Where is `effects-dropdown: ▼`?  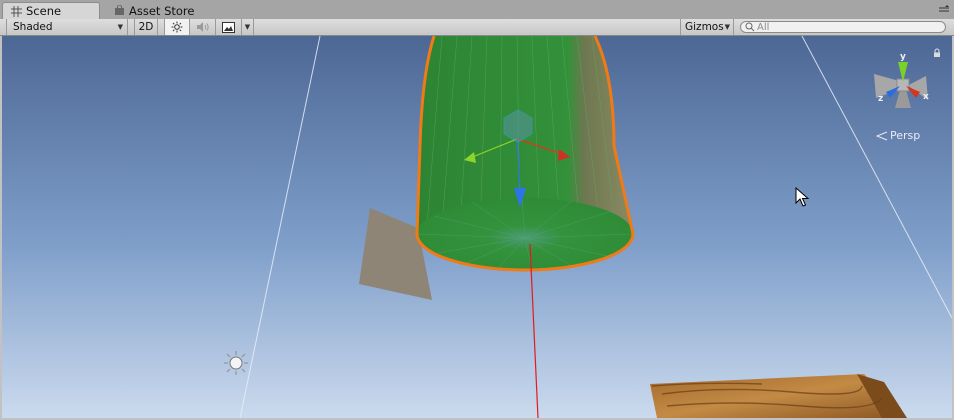 effects-dropdown: ▼ is located at coordinates (248, 27).